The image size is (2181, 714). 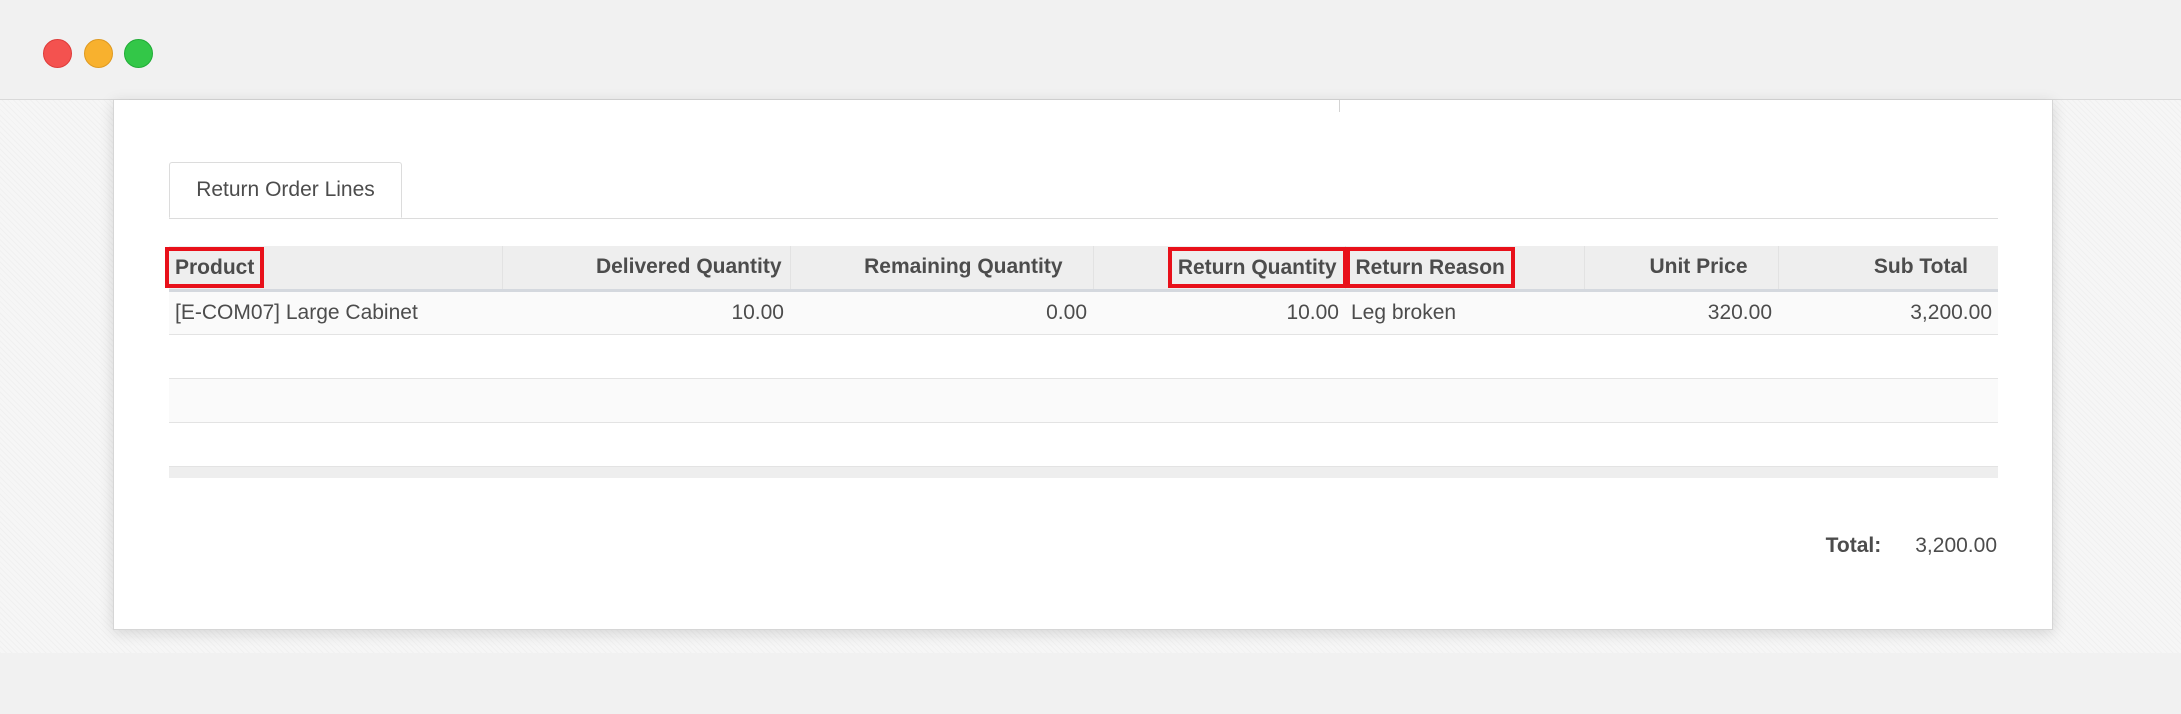 I want to click on bottom-strip, so click(x=1090, y=683).